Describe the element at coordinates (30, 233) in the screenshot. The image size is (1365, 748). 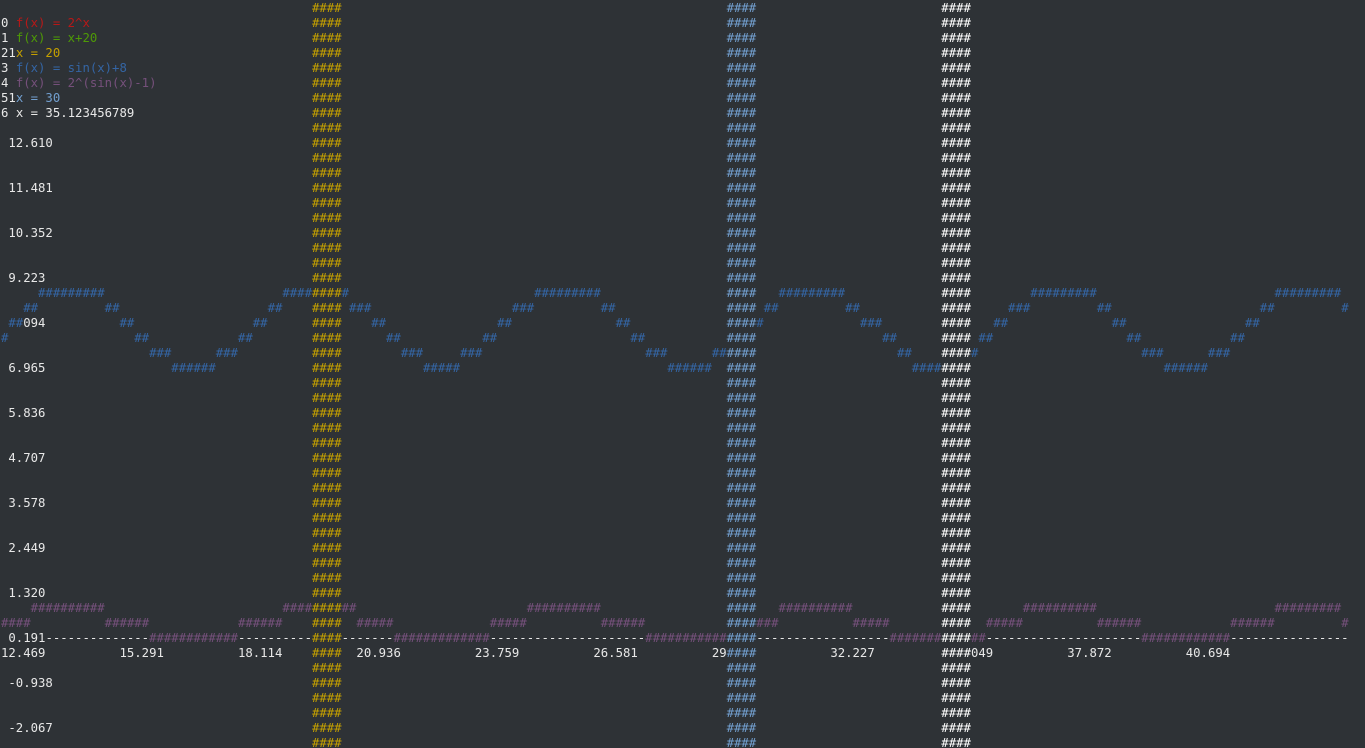
I see `y-tick-label: 10.352` at that location.